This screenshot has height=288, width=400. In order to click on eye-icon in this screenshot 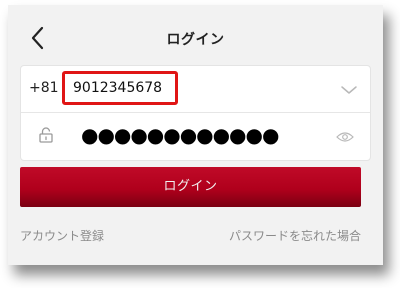, I will do `click(345, 137)`.